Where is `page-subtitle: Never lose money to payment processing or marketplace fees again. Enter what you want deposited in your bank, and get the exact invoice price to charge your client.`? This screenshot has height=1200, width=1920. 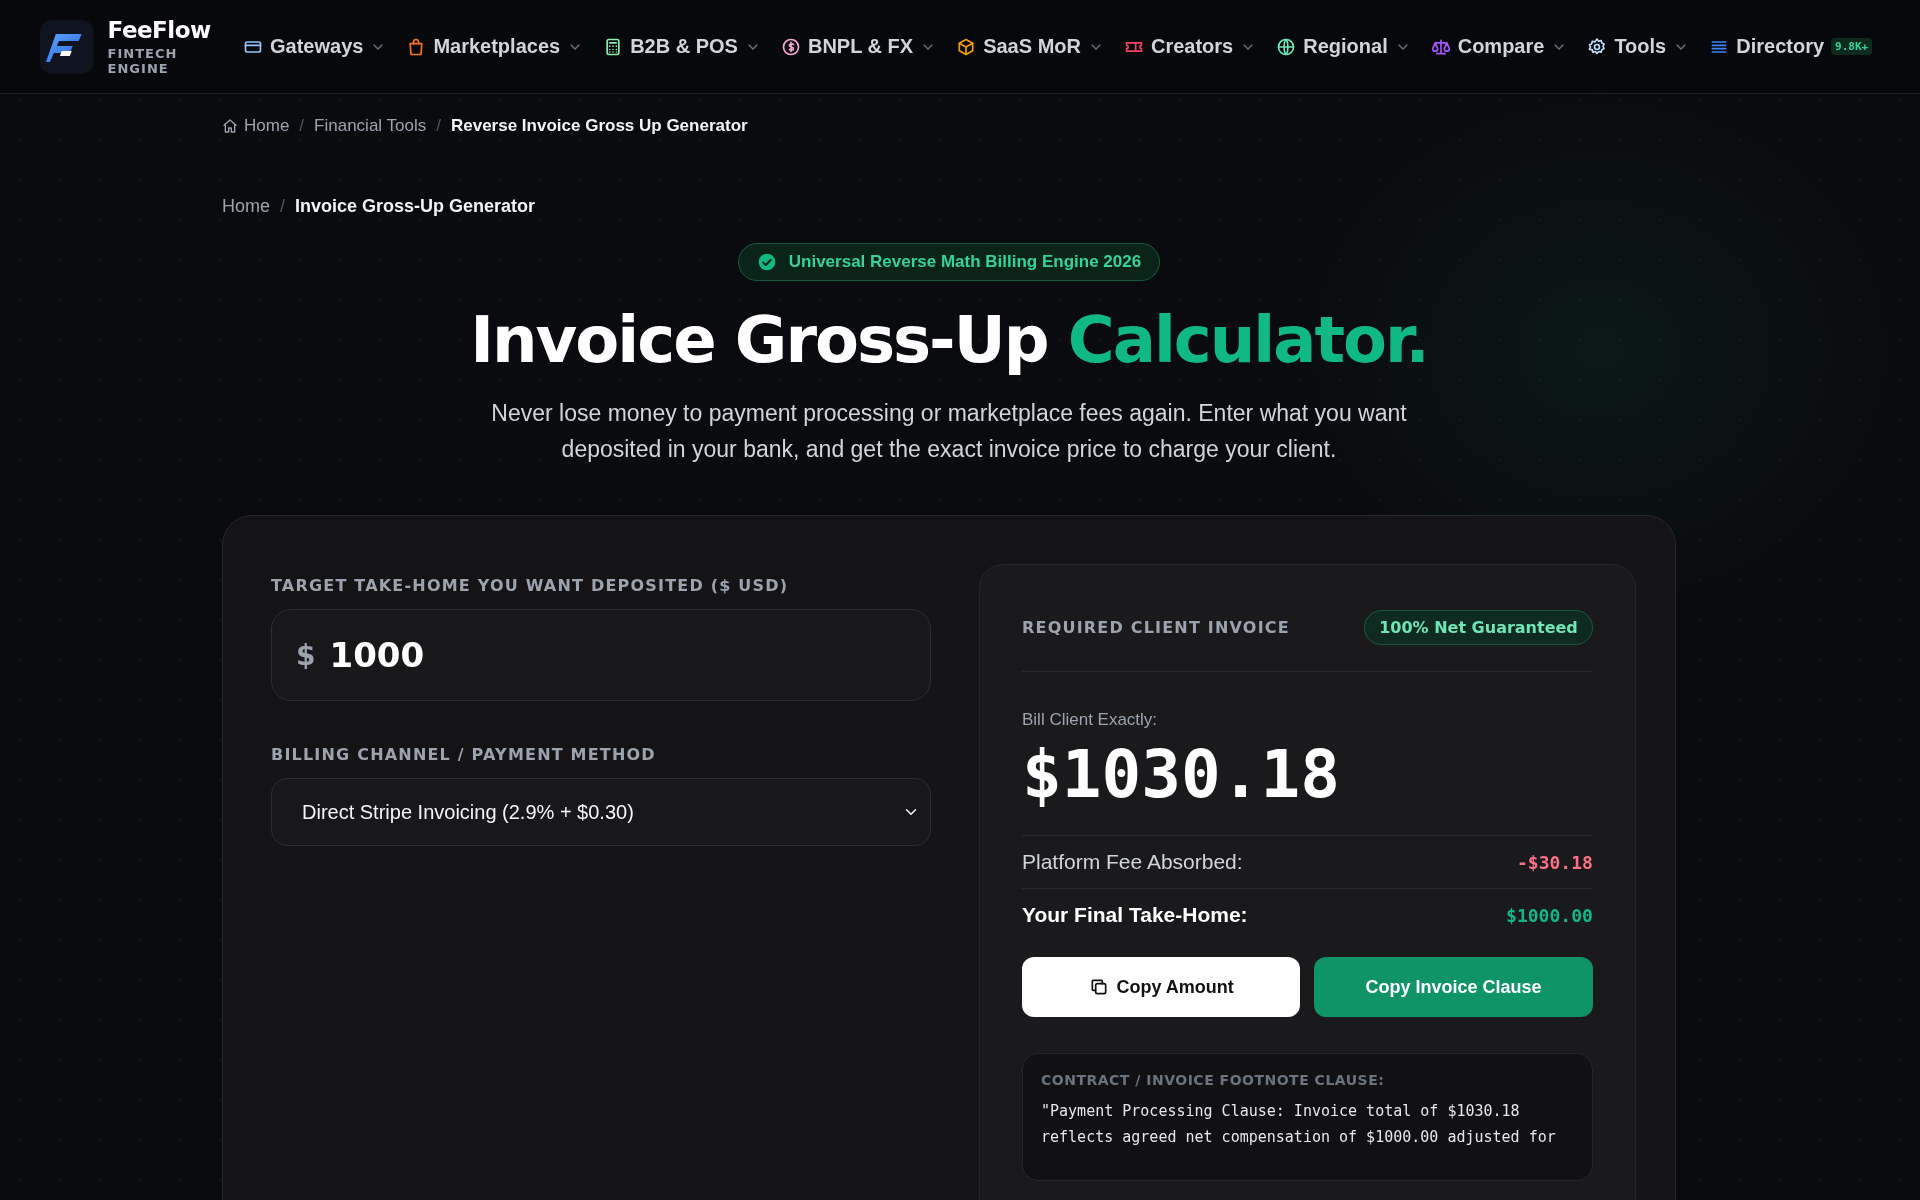 page-subtitle: Never lose money to payment processing or marketplace fees again. Enter what you want deposited in your bank, and get the exact invoice price to charge your client. is located at coordinates (949, 431).